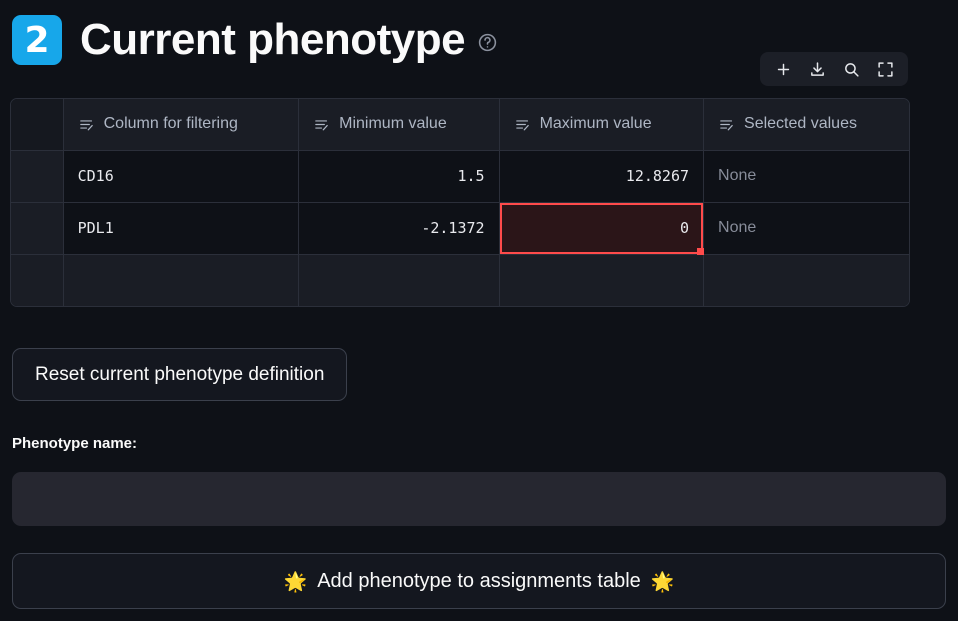 This screenshot has height=621, width=958. What do you see at coordinates (595, 124) in the screenshot?
I see `column-header-label: Maximum value` at bounding box center [595, 124].